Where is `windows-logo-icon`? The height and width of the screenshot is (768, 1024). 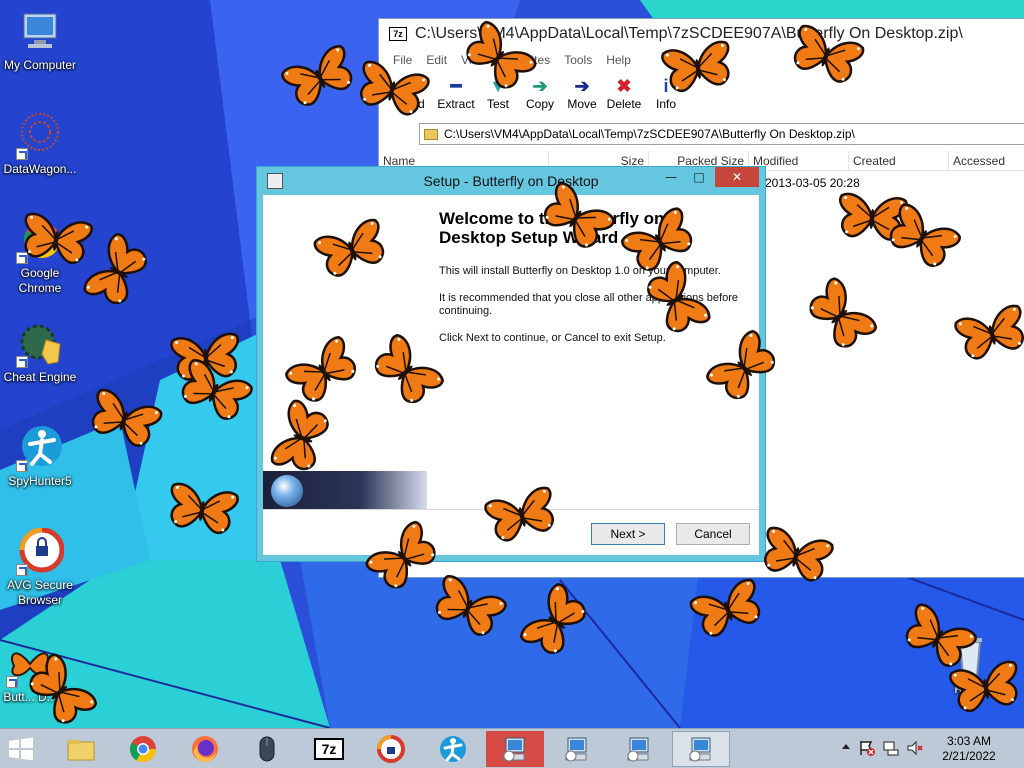
windows-logo-icon is located at coordinates (21, 749).